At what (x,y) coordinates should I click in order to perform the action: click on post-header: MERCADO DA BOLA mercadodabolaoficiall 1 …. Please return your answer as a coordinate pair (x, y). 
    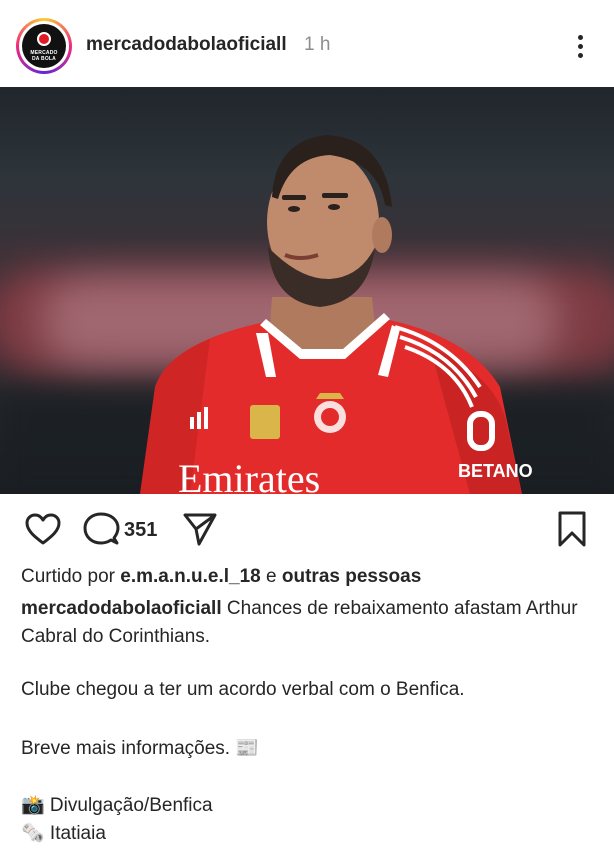
    Looking at the image, I should click on (307, 45).